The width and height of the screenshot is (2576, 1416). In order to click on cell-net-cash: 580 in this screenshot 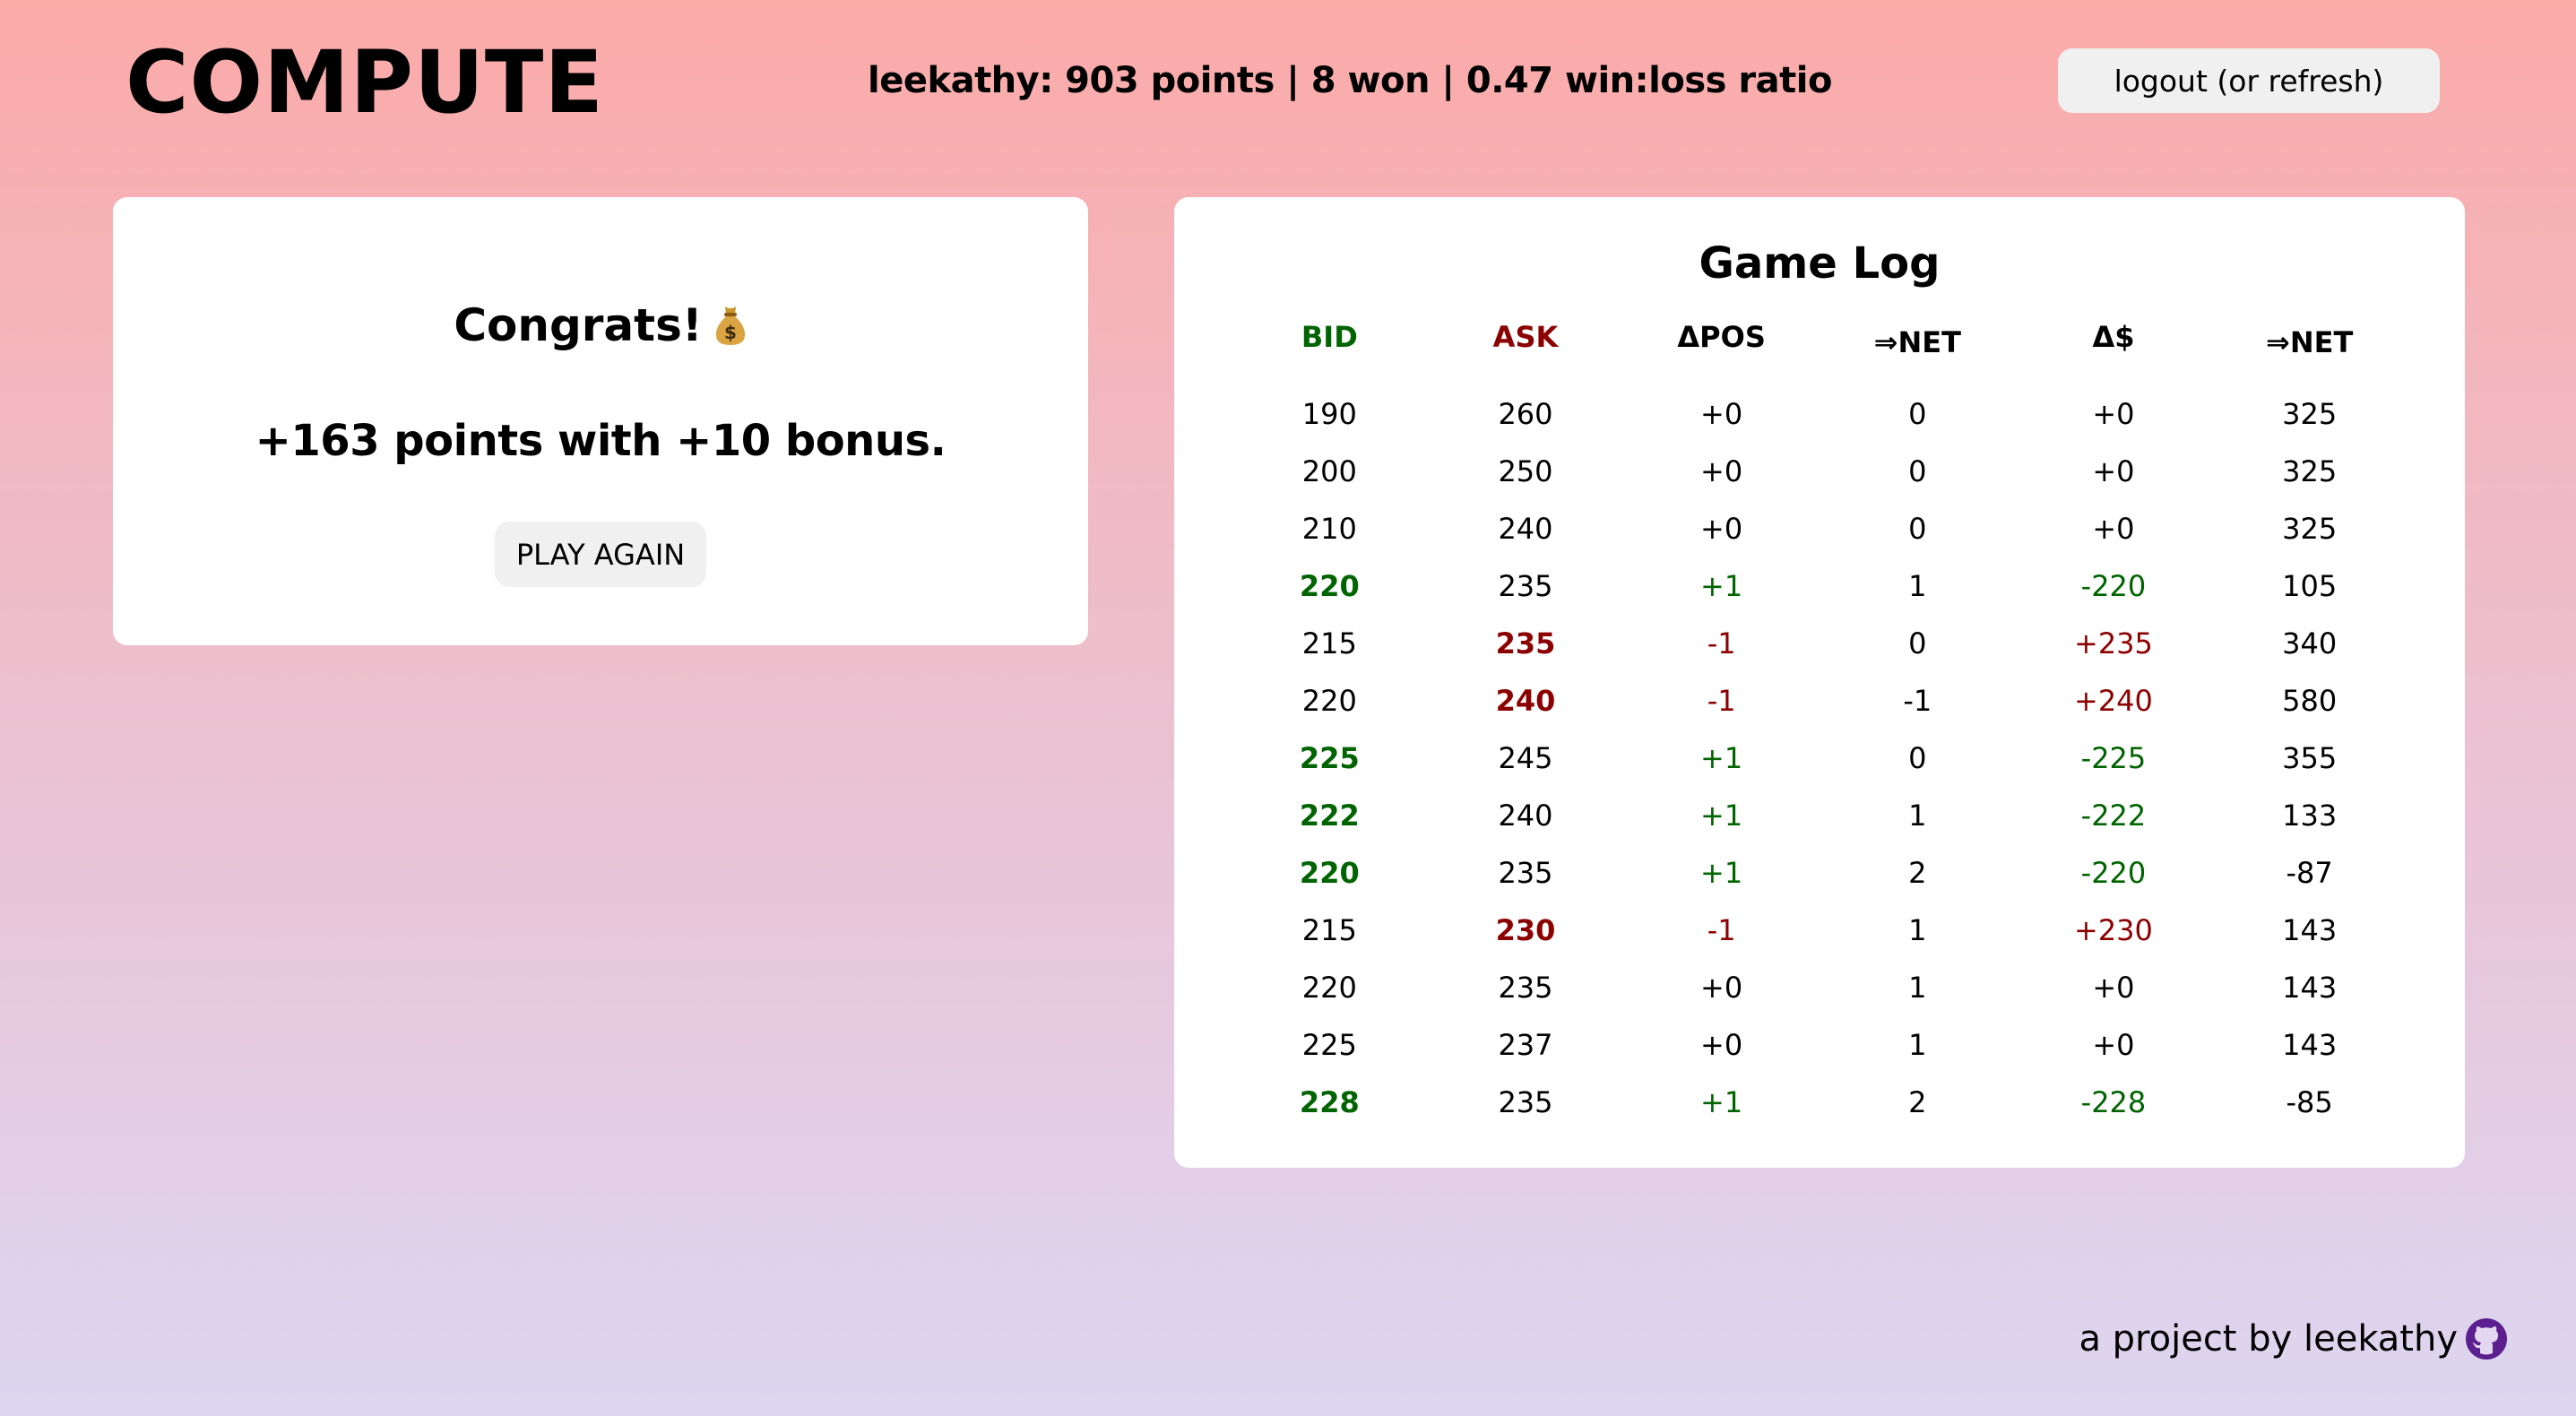, I will do `click(2310, 701)`.